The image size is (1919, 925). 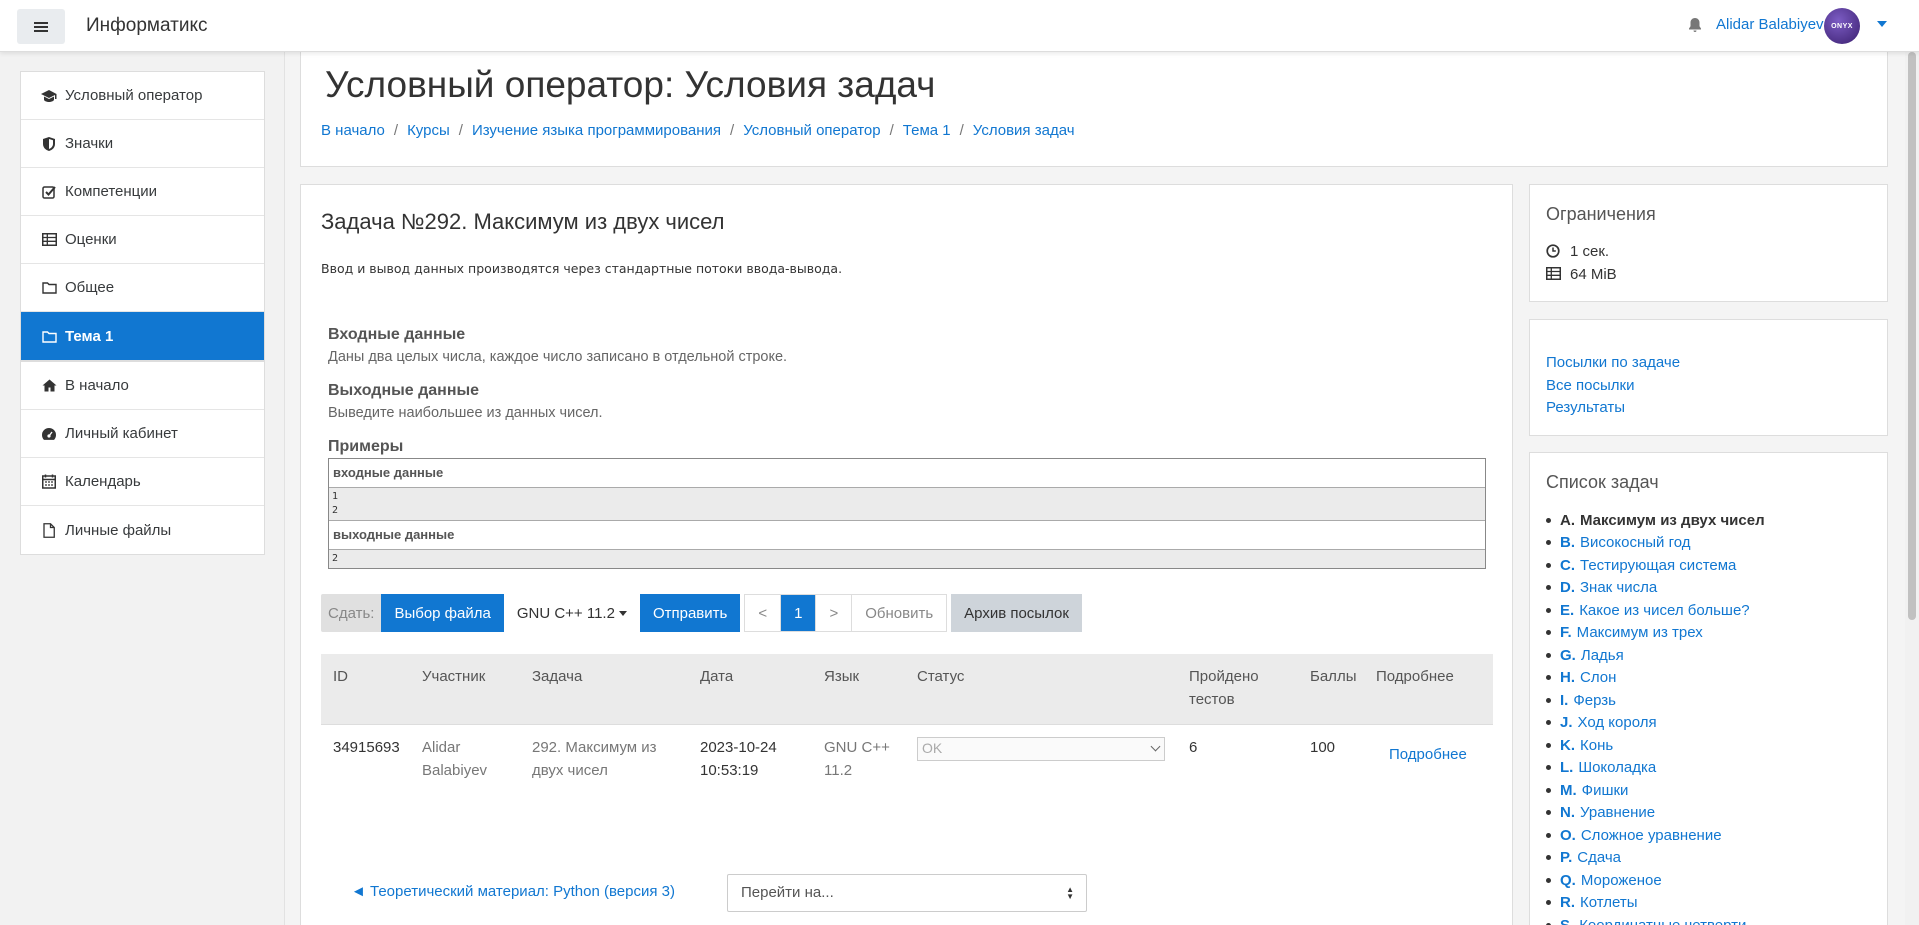 What do you see at coordinates (1655, 919) in the screenshot?
I see `problem-list-item: S. Координатные четверти` at bounding box center [1655, 919].